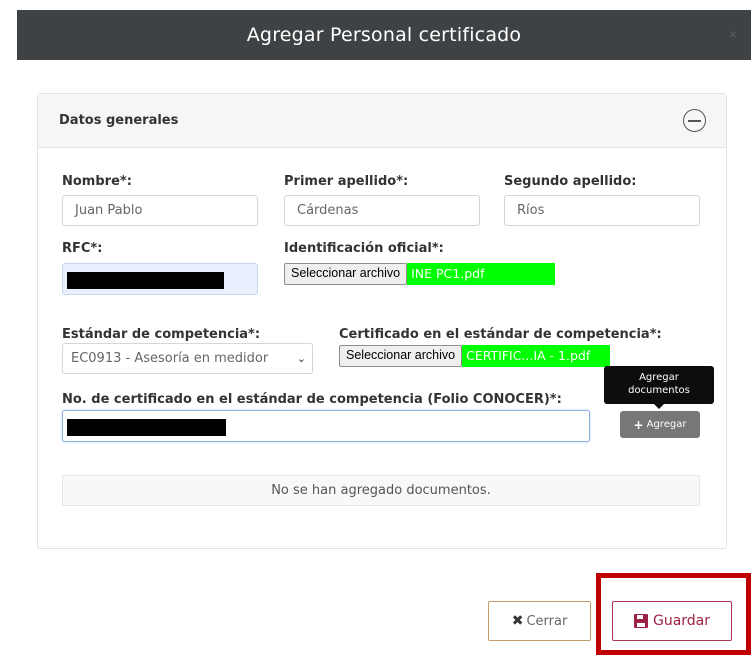 The image size is (751, 655). Describe the element at coordinates (517, 621) in the screenshot. I see `close-icon: ✖` at that location.